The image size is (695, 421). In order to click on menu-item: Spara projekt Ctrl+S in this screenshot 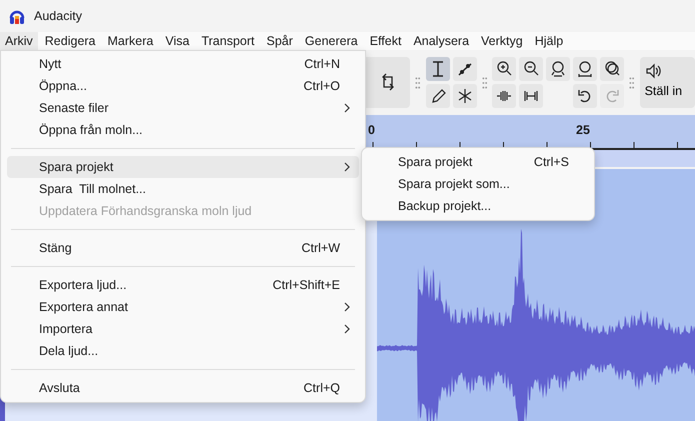, I will do `click(478, 162)`.